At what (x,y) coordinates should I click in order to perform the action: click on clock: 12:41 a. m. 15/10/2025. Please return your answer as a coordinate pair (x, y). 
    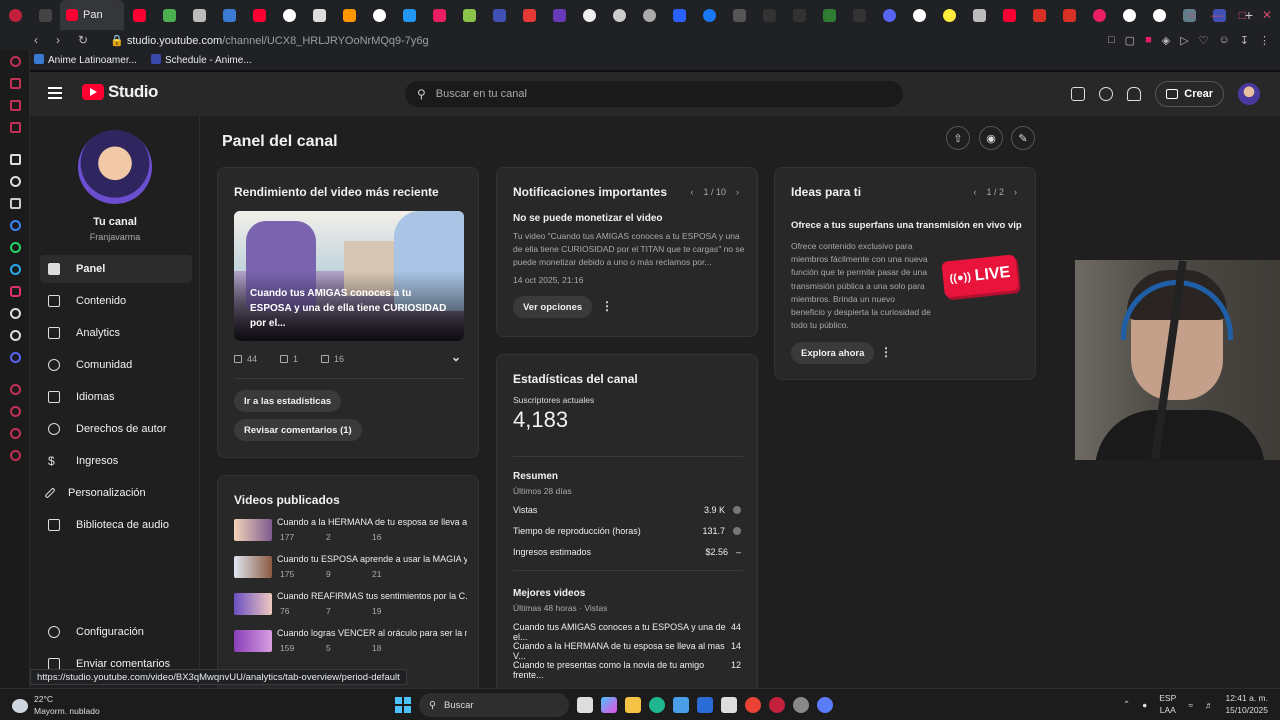
    Looking at the image, I should click on (1246, 705).